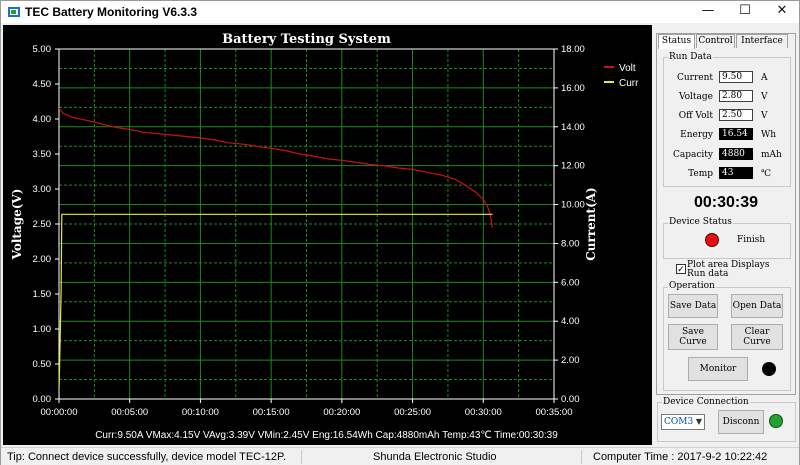 The image size is (800, 465). What do you see at coordinates (42, 119) in the screenshot?
I see `y-tick-label: 4.00` at bounding box center [42, 119].